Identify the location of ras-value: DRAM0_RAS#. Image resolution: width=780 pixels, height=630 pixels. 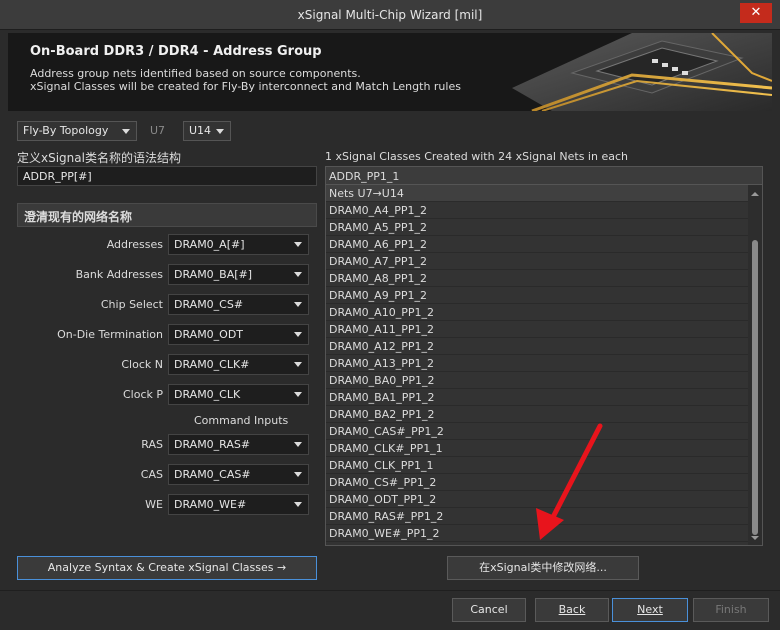
(212, 444).